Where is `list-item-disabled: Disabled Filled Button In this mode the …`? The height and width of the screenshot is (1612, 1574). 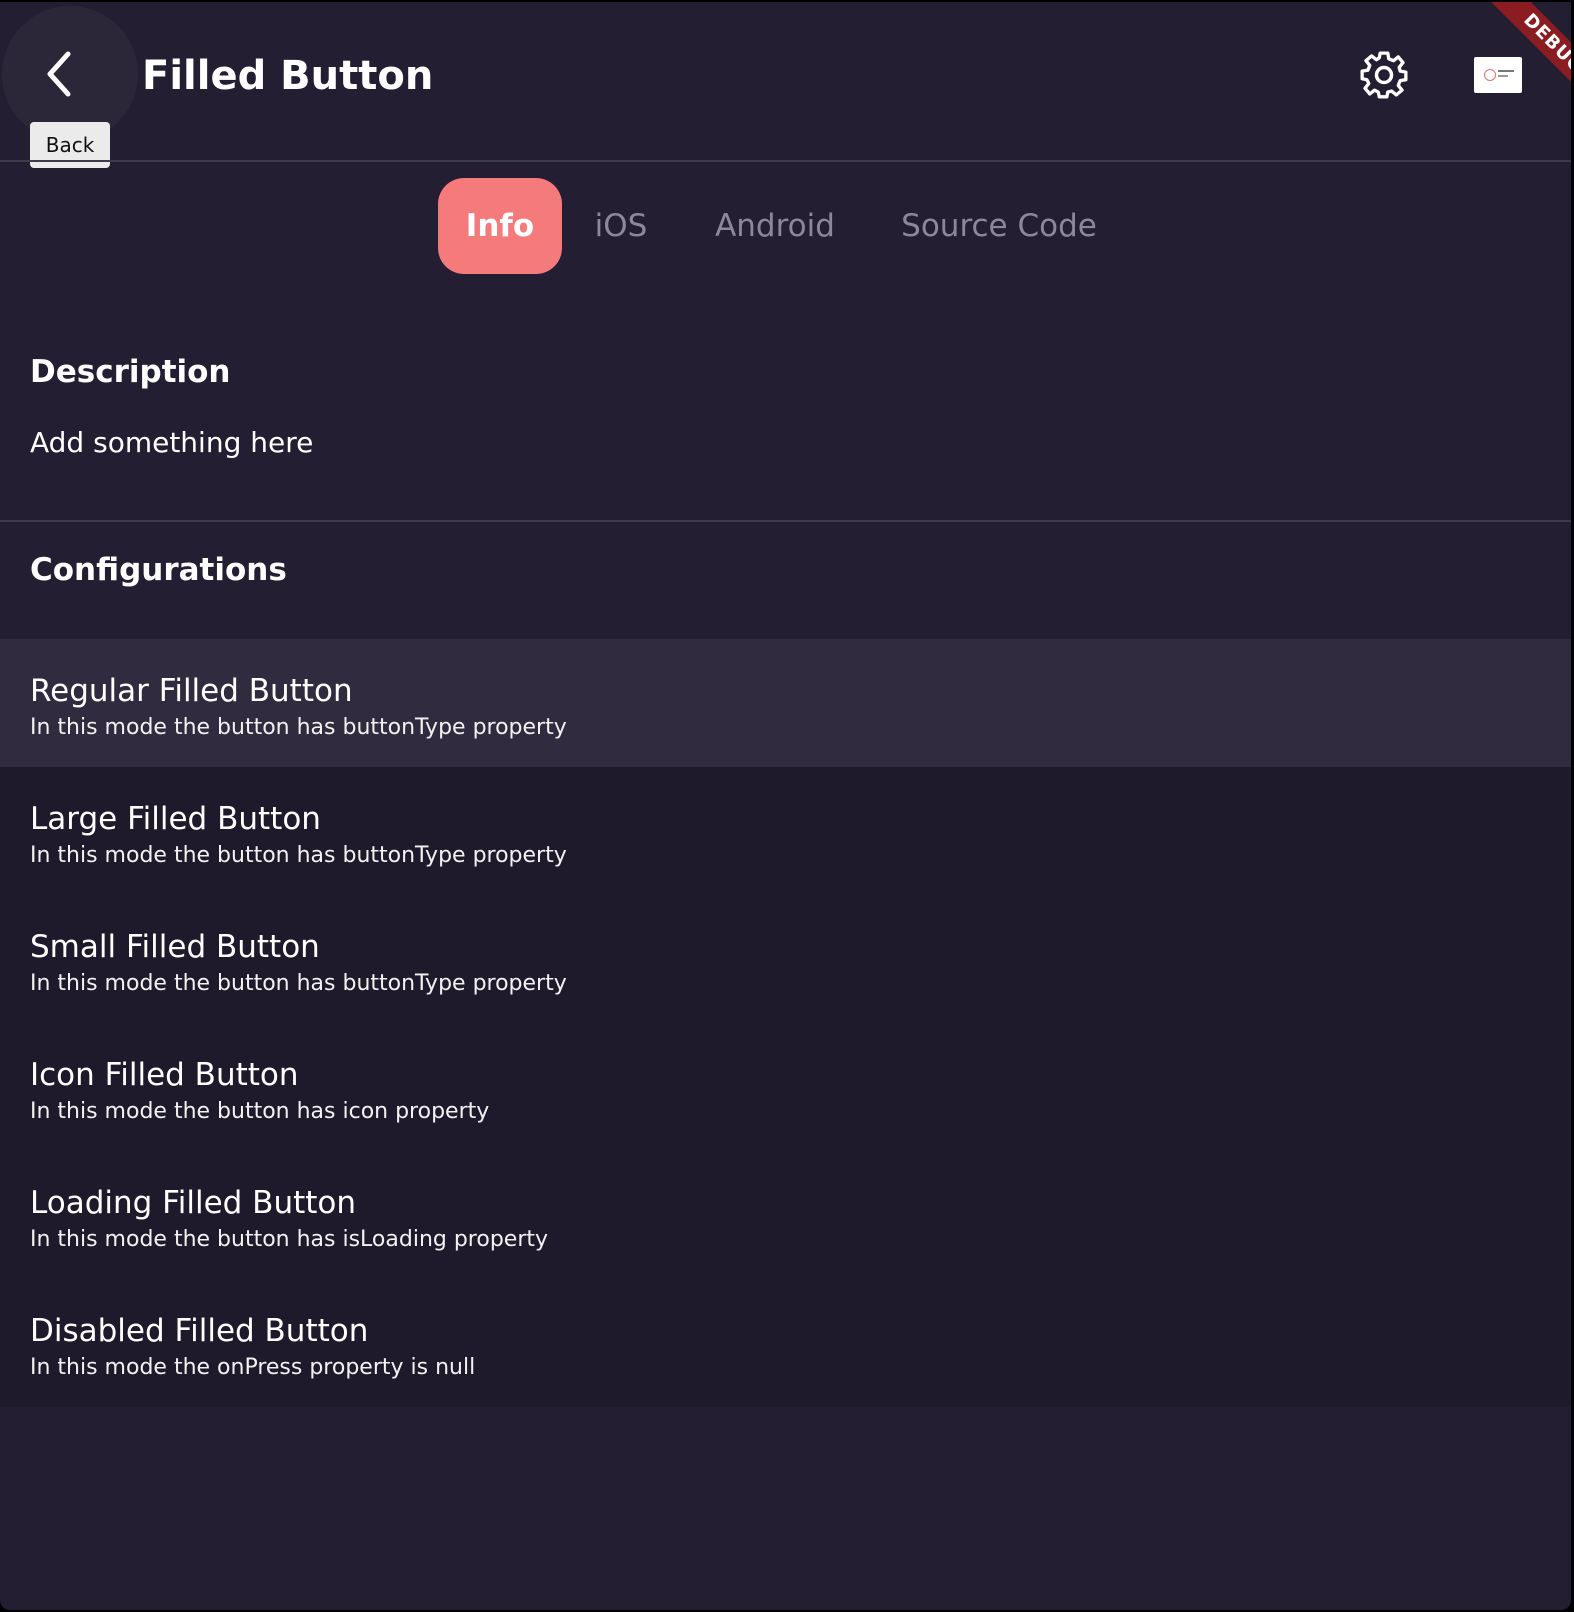
list-item-disabled: Disabled Filled Button In this mode the … is located at coordinates (785, 1343).